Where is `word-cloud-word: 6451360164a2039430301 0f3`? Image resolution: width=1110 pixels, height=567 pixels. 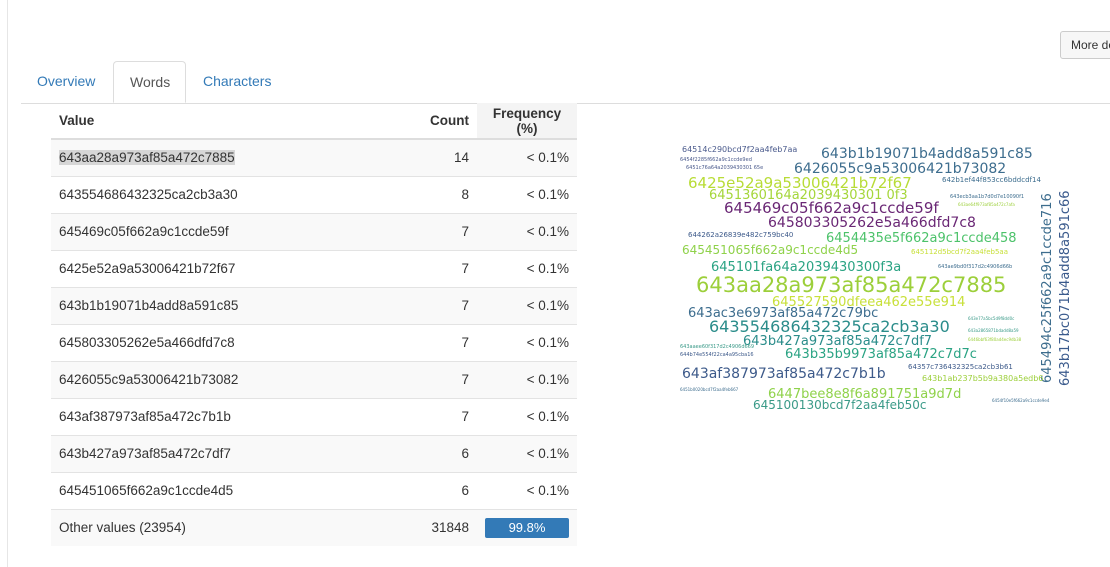
word-cloud-word: 6451360164a2039430301 0f3 is located at coordinates (808, 195).